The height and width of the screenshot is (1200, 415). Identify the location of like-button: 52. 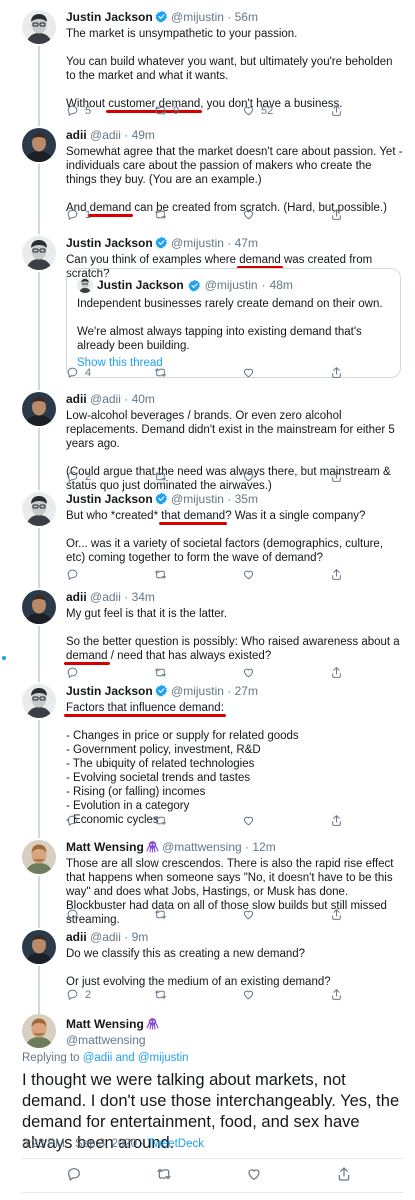
(257, 110).